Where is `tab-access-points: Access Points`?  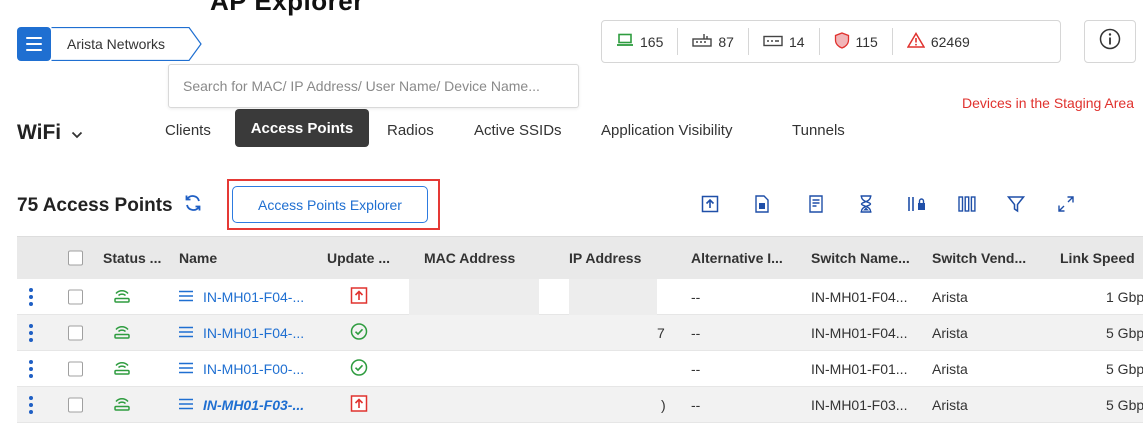 tab-access-points: Access Points is located at coordinates (302, 128).